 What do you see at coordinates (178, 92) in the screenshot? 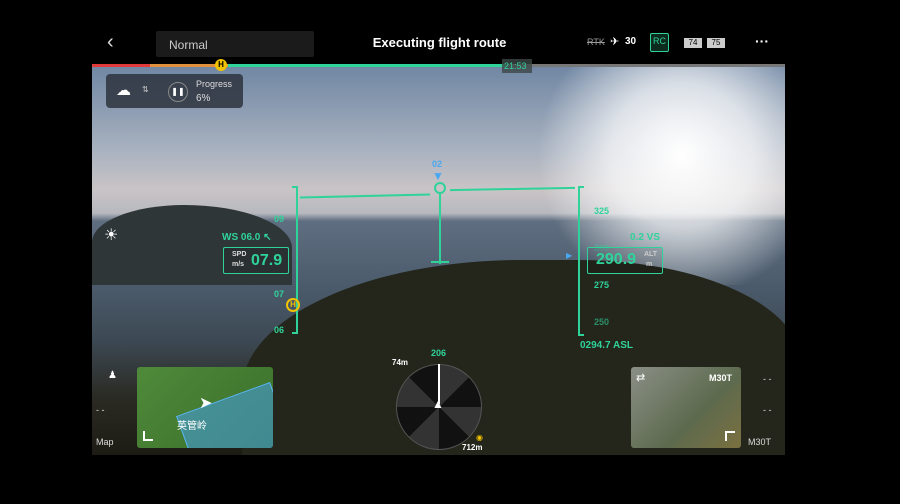
I see `pause-button: ❚❚` at bounding box center [178, 92].